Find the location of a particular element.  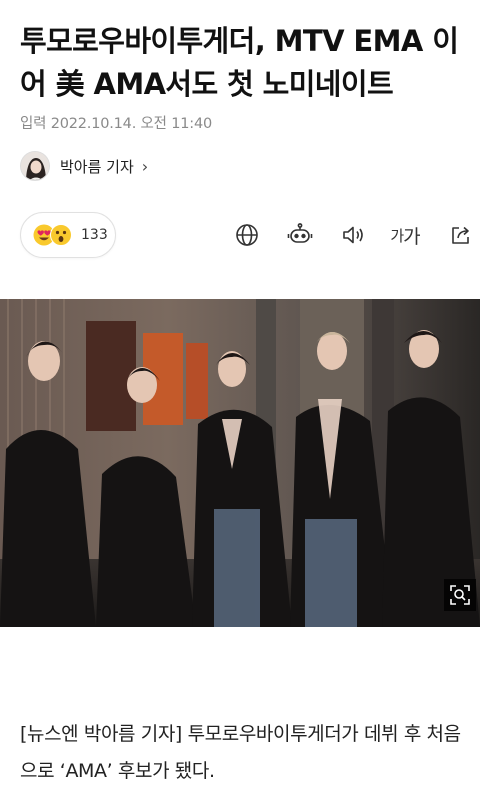

robot-summary-icon is located at coordinates (300, 235).